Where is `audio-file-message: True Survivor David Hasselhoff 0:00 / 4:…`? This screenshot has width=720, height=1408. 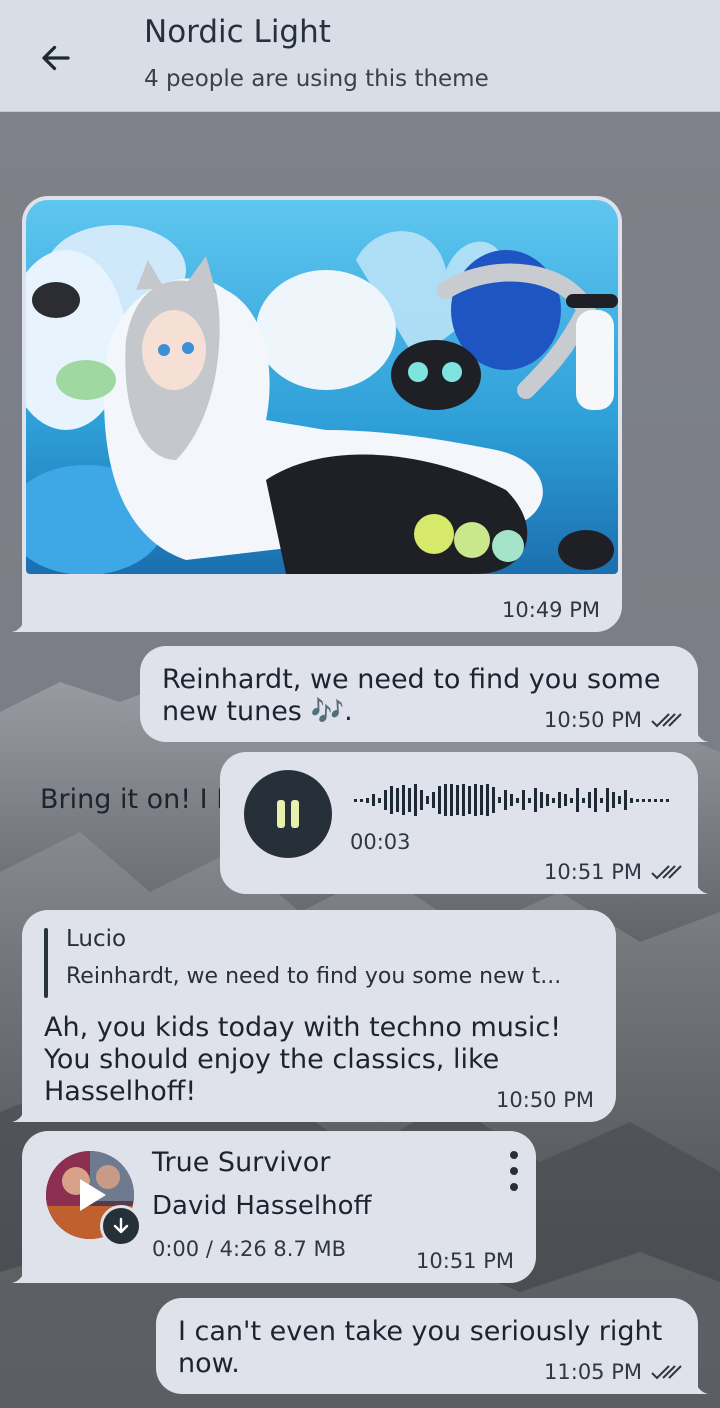 audio-file-message: True Survivor David Hasselhoff 0:00 / 4:… is located at coordinates (274, 1207).